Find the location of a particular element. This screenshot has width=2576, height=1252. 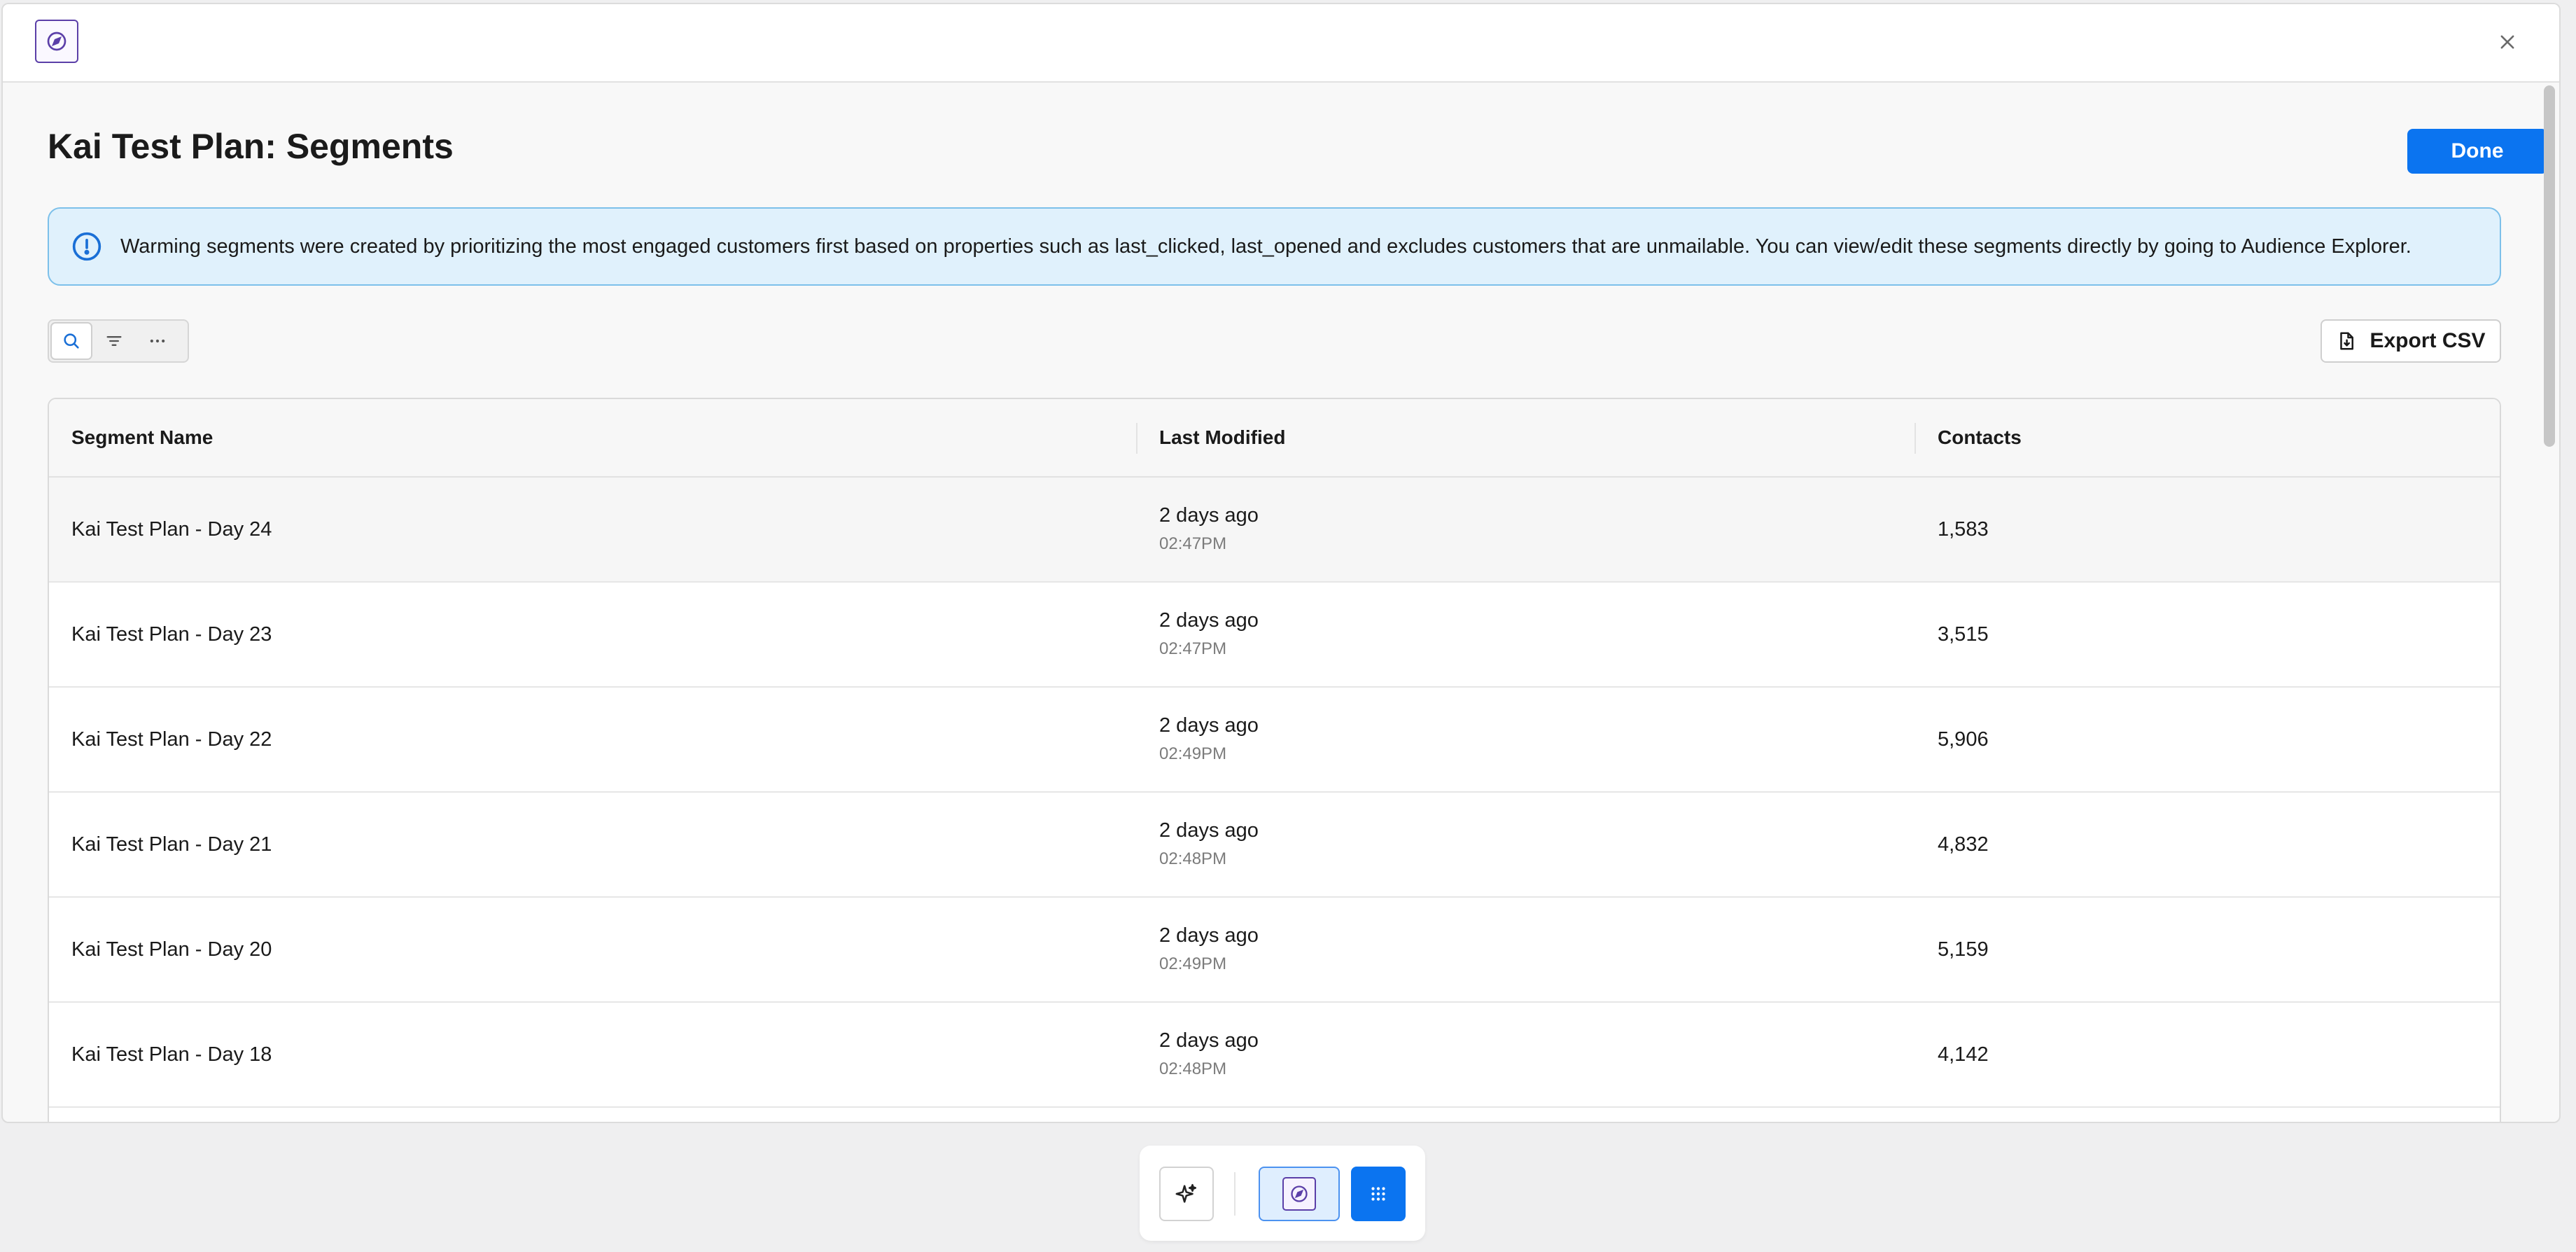

contacts-count: 4,832 is located at coordinates (1963, 845).